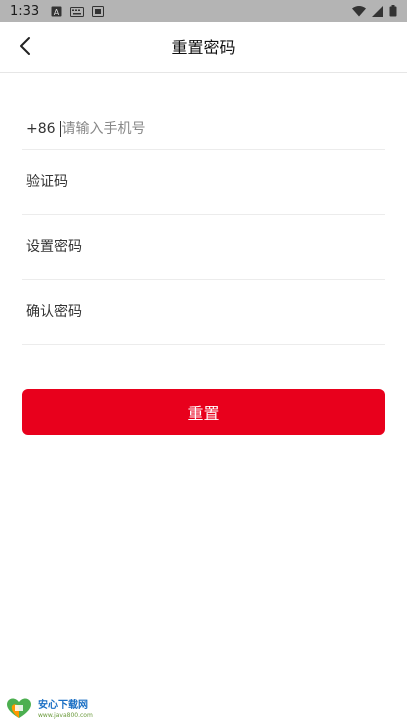 This screenshot has height=723, width=407. I want to click on watermark-text: 安心下载网 www.java800.com, so click(65, 710).